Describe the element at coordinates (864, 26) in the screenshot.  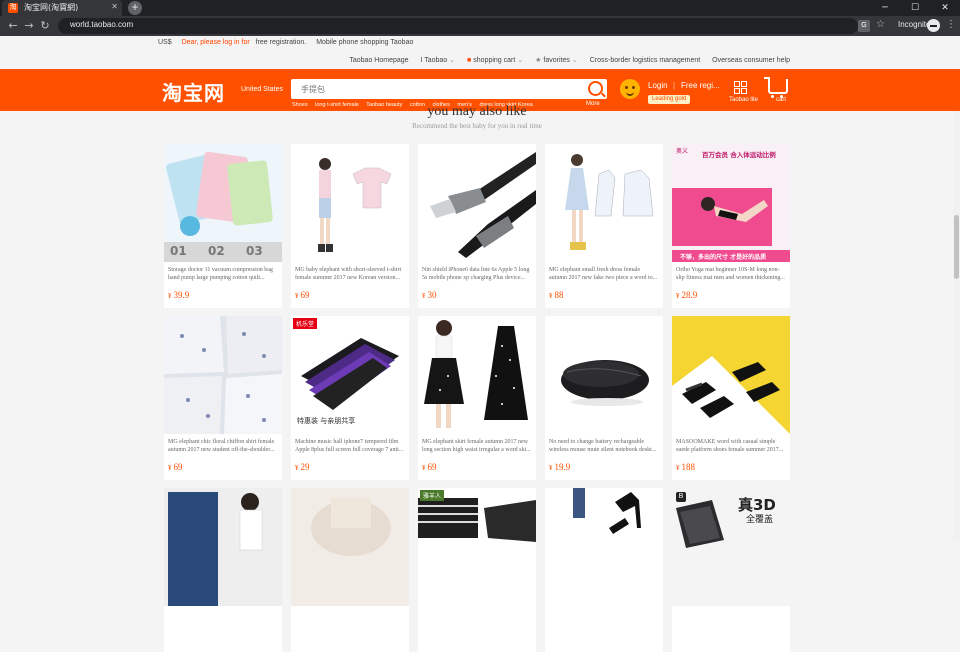
I see `translate-icon: G` at that location.